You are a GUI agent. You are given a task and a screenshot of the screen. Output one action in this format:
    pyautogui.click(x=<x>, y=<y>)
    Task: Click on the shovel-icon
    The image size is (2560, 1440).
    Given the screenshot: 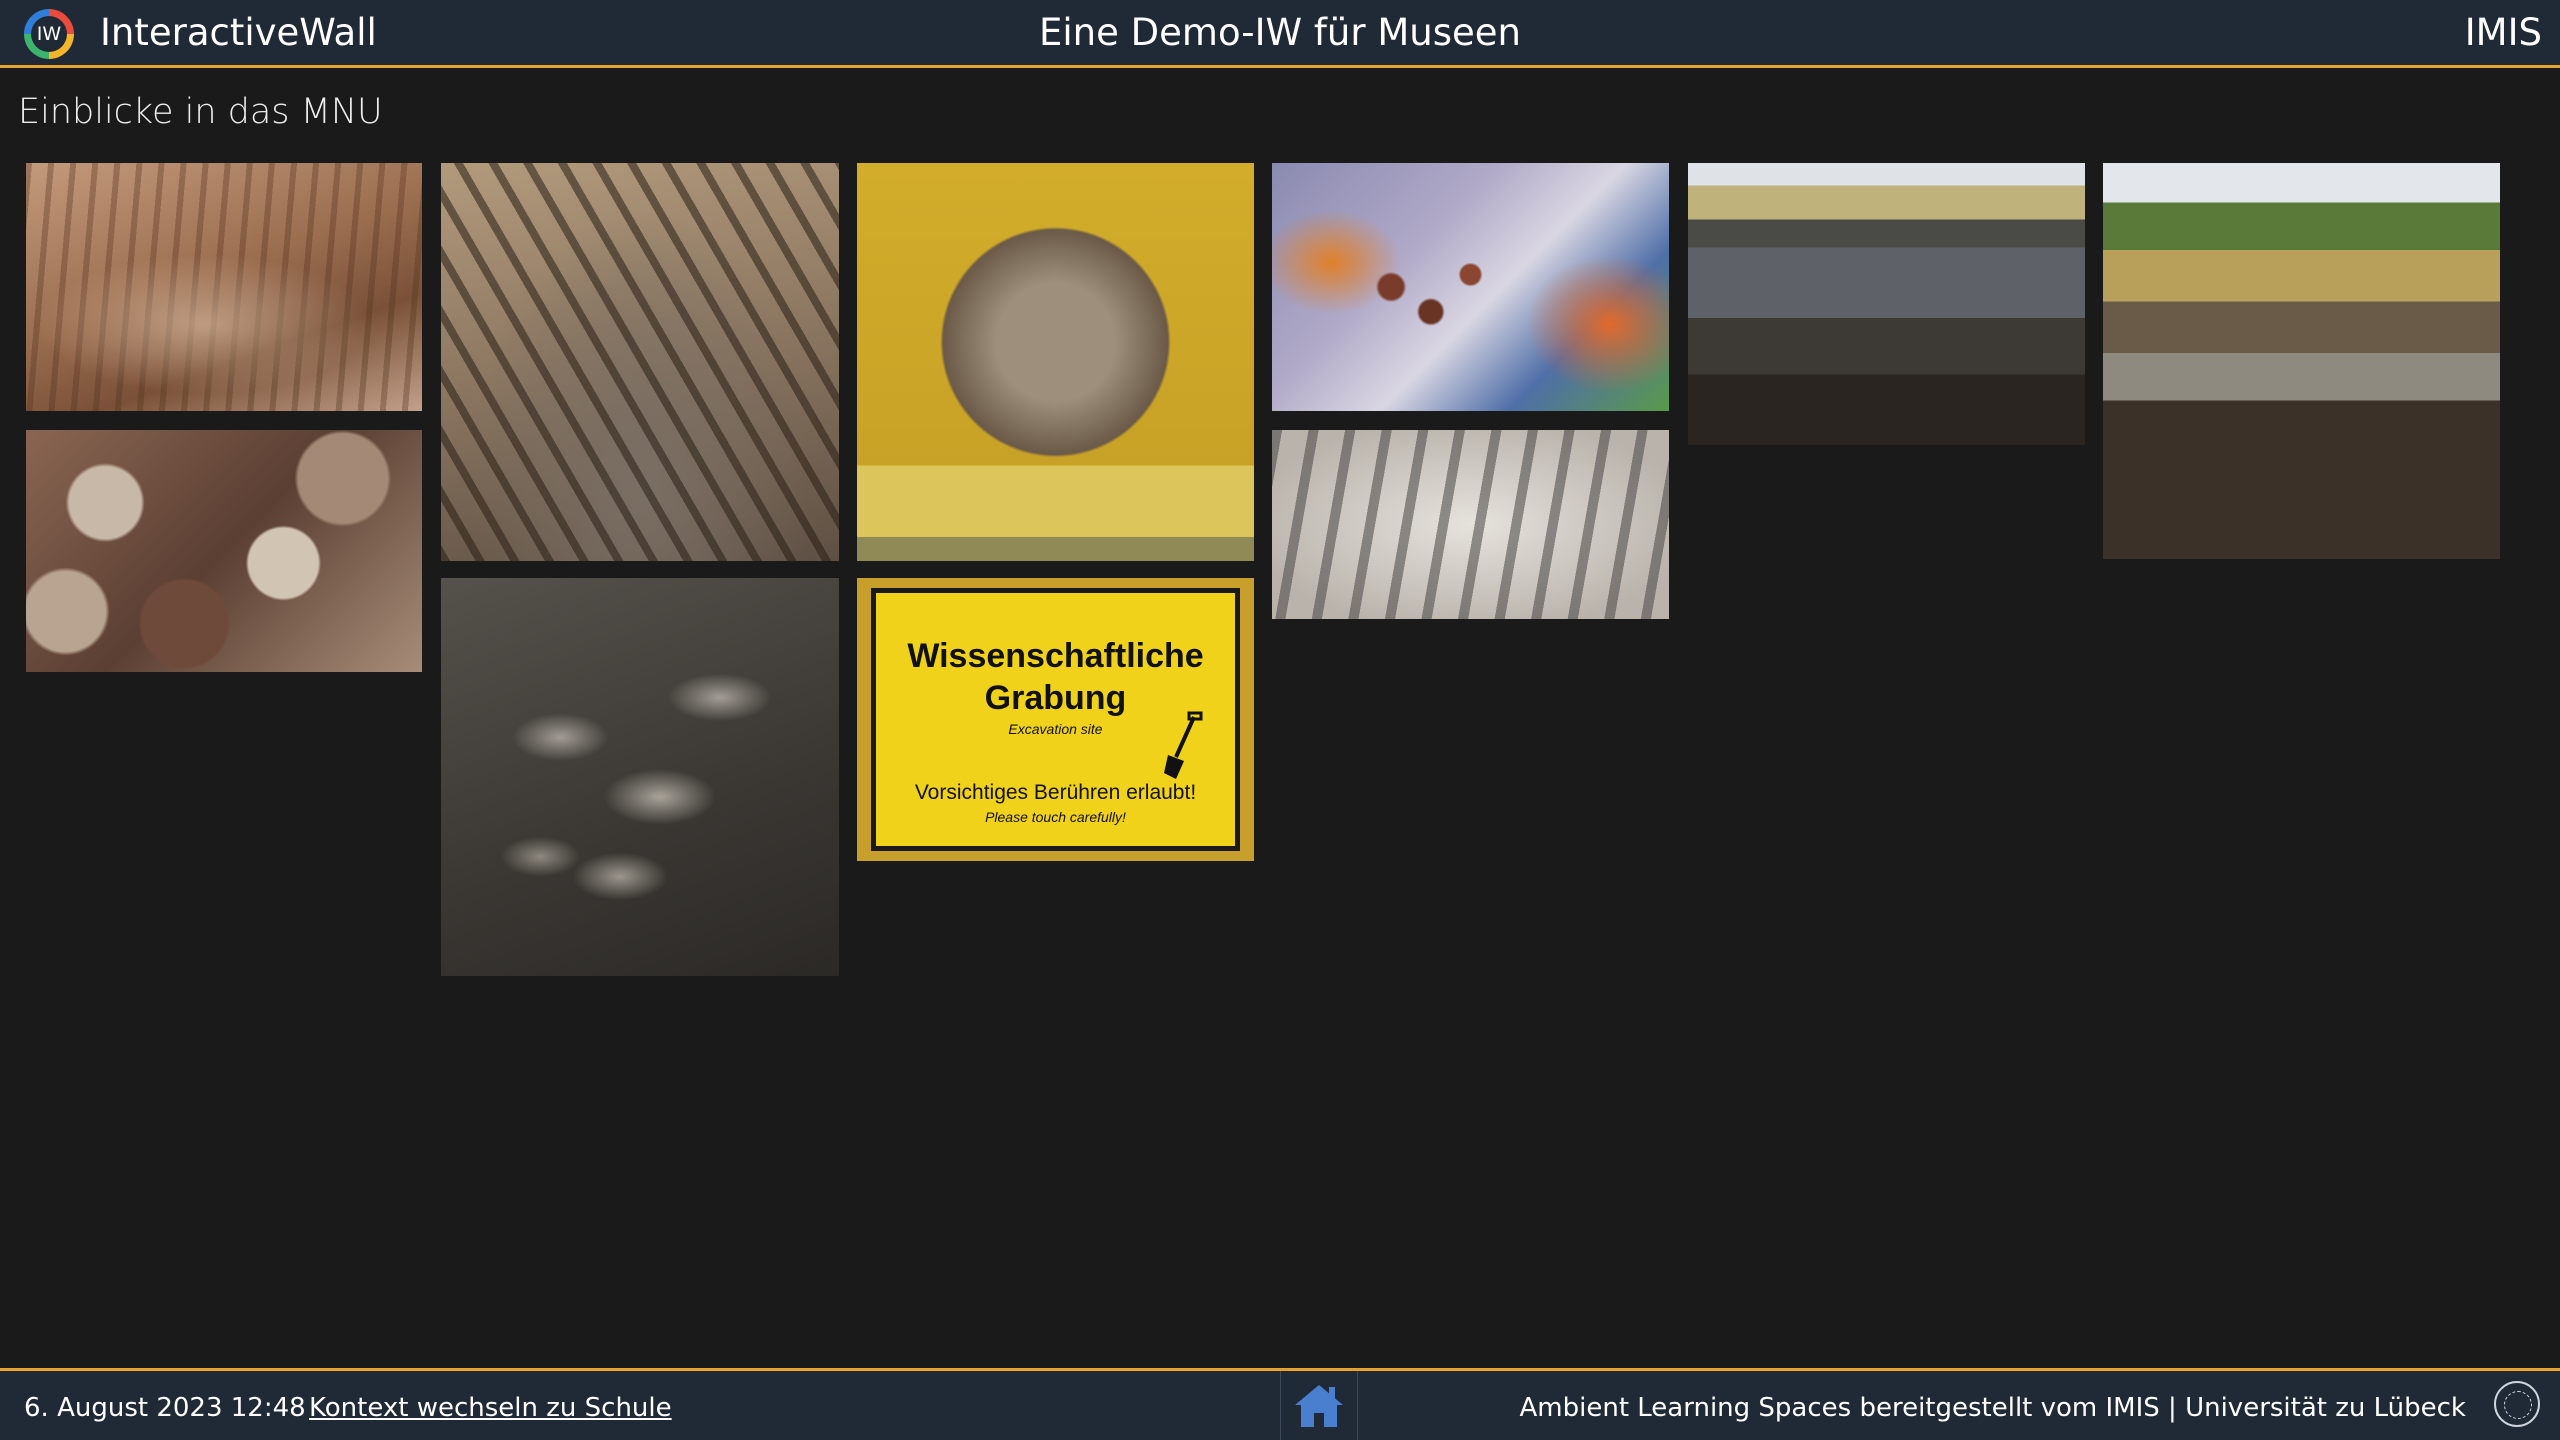 What is the action you would take?
    pyautogui.click(x=1183, y=745)
    